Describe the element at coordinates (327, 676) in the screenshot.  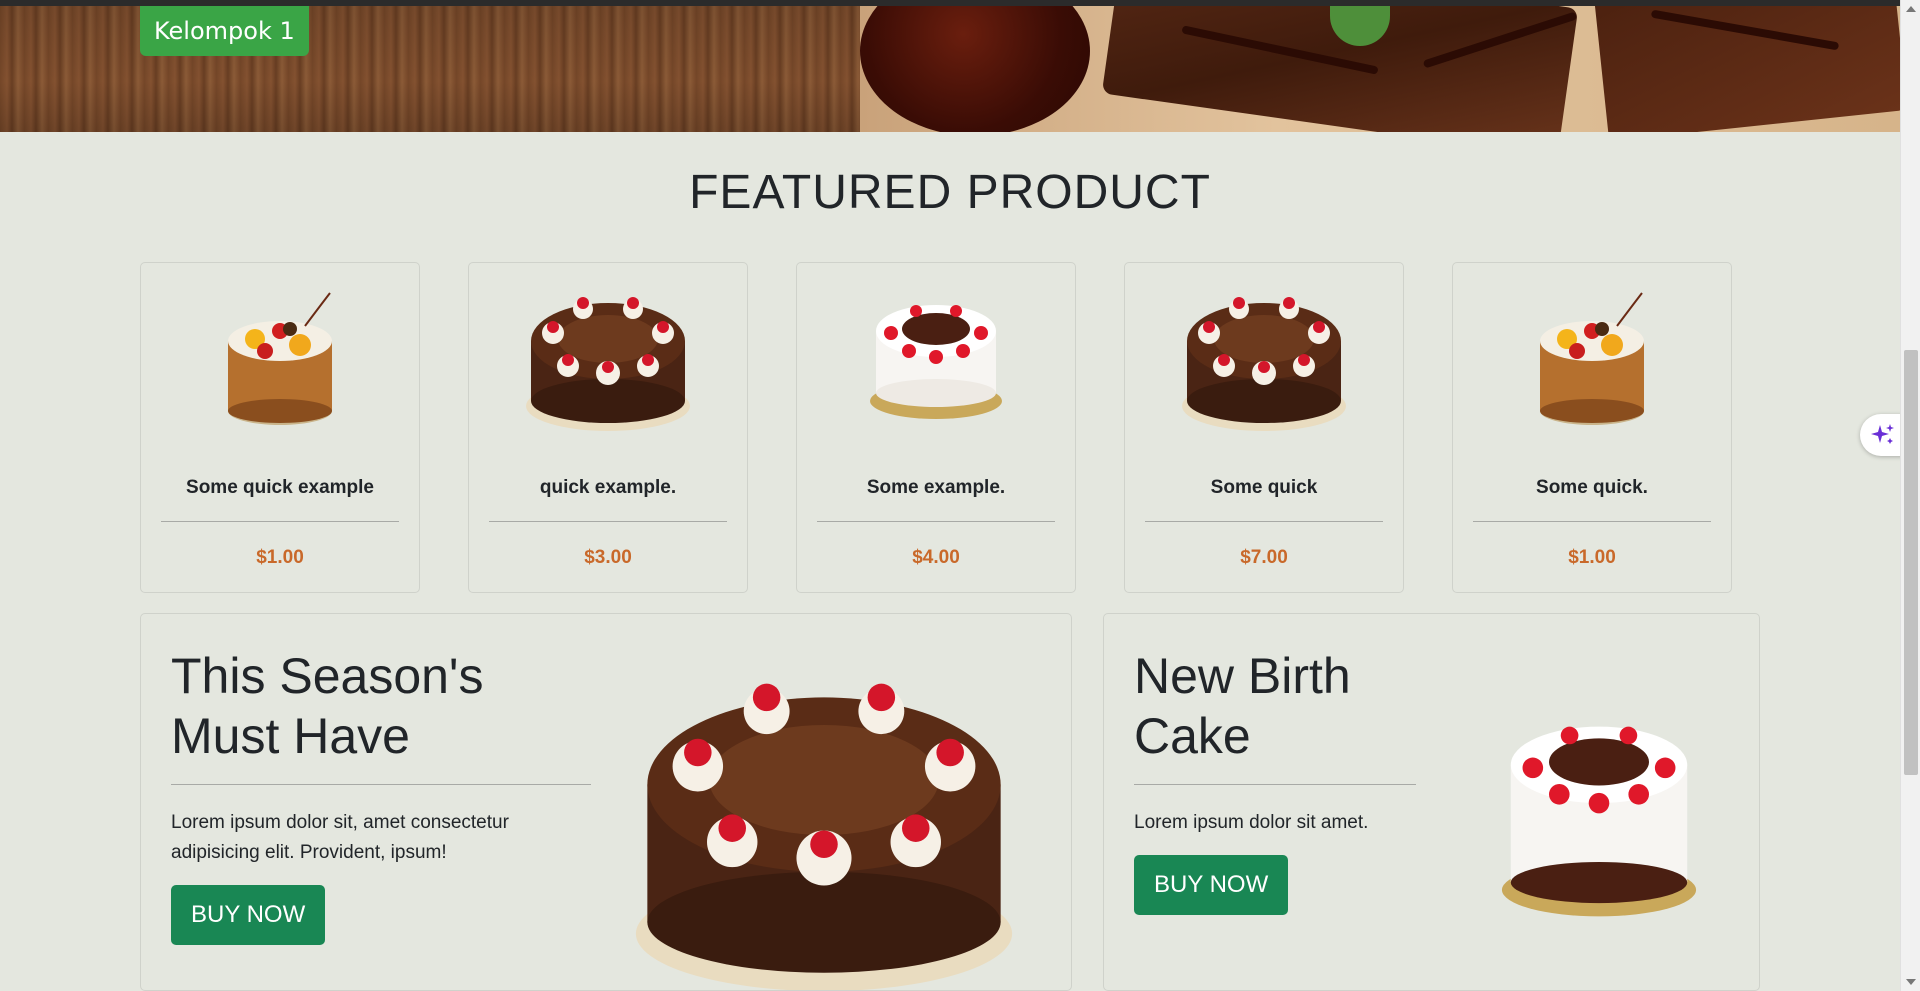
I see `promo-title-line: This Season's` at that location.